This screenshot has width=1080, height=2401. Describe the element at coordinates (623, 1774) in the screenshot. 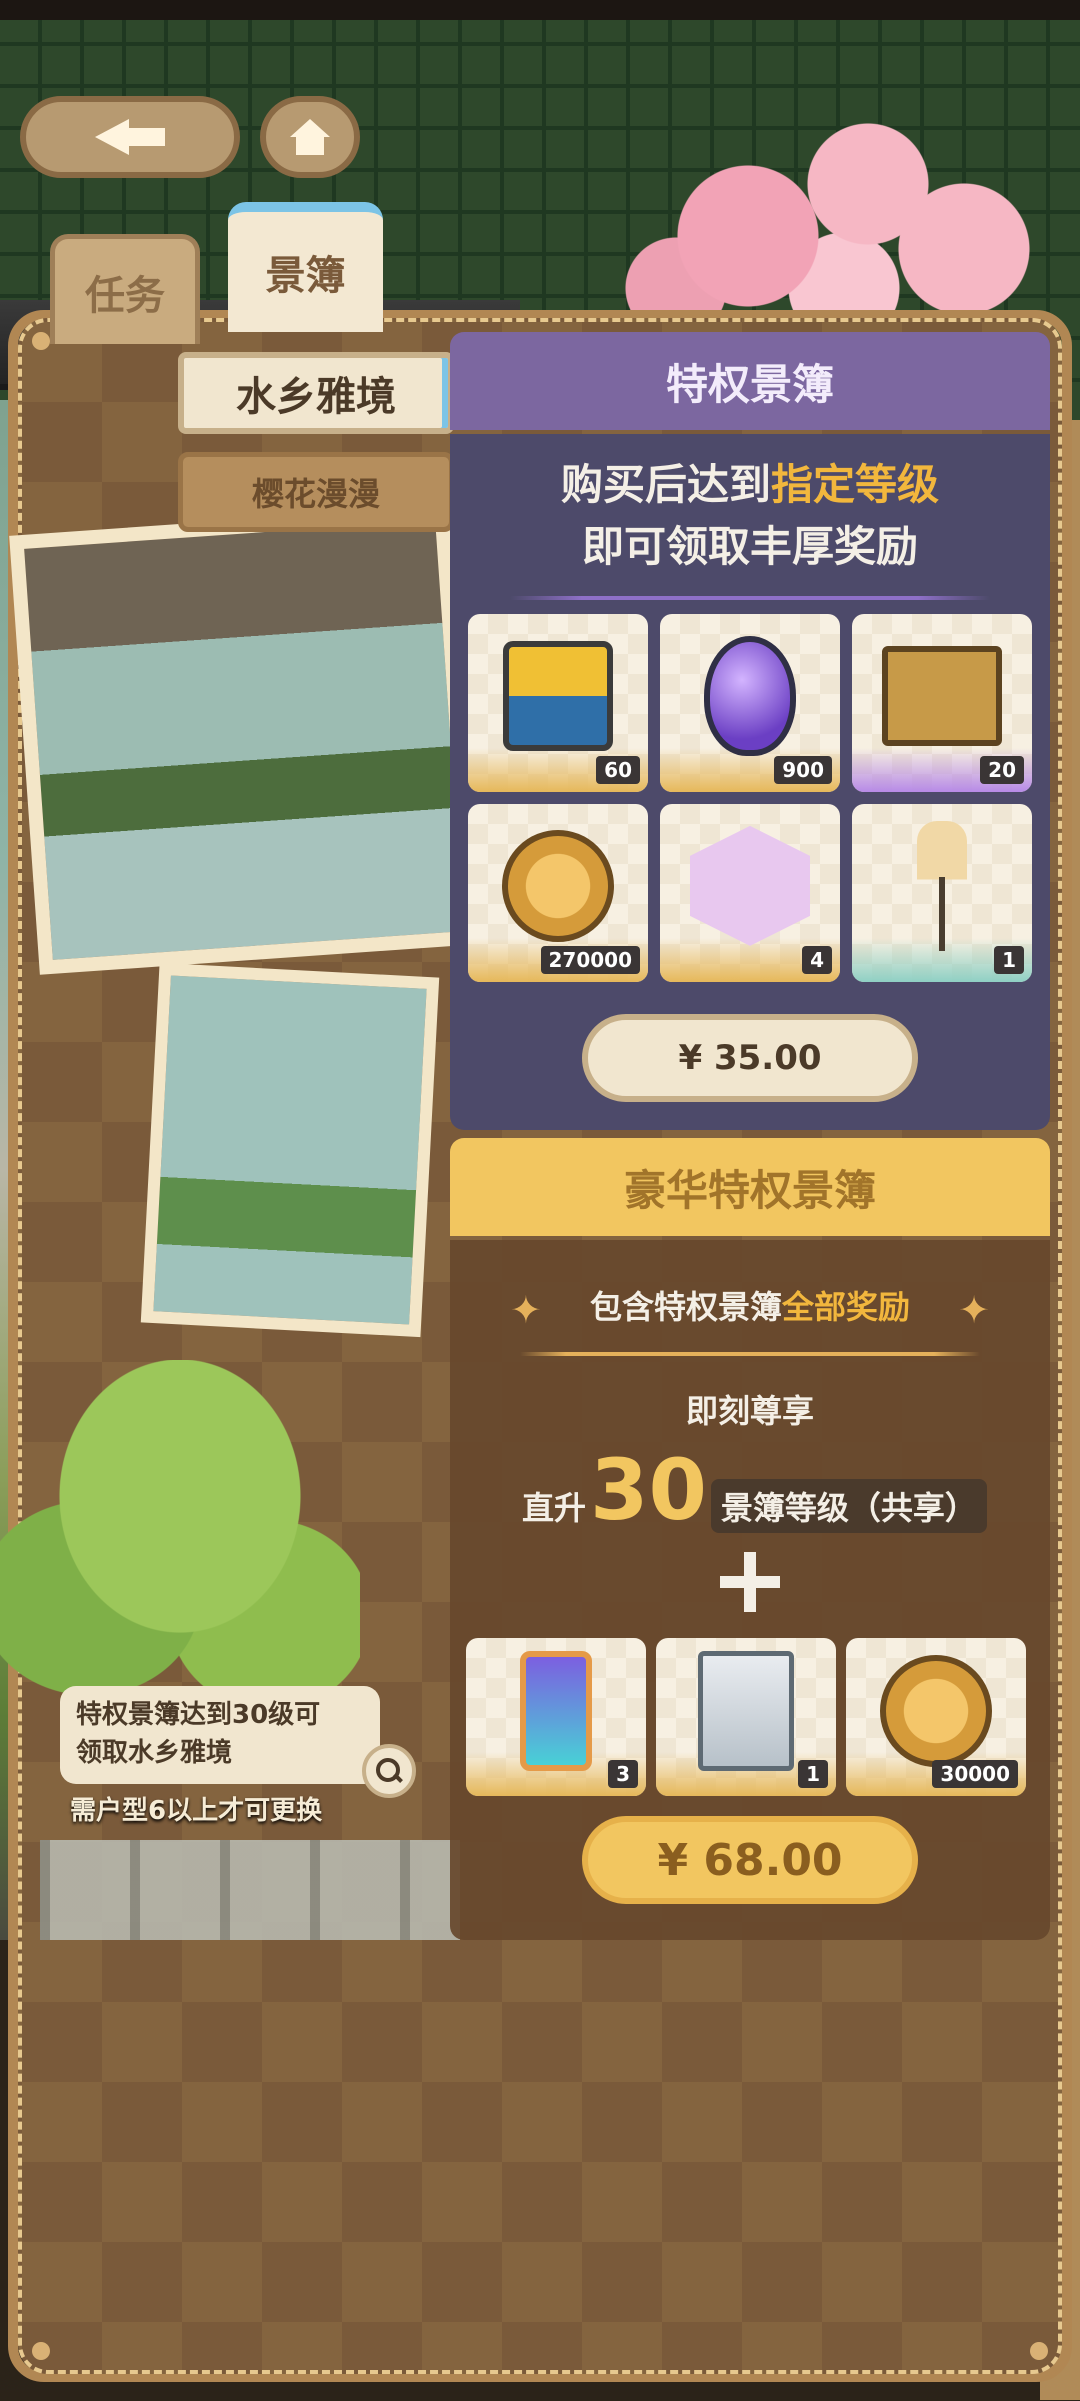

I see `reward-qty: 3` at that location.